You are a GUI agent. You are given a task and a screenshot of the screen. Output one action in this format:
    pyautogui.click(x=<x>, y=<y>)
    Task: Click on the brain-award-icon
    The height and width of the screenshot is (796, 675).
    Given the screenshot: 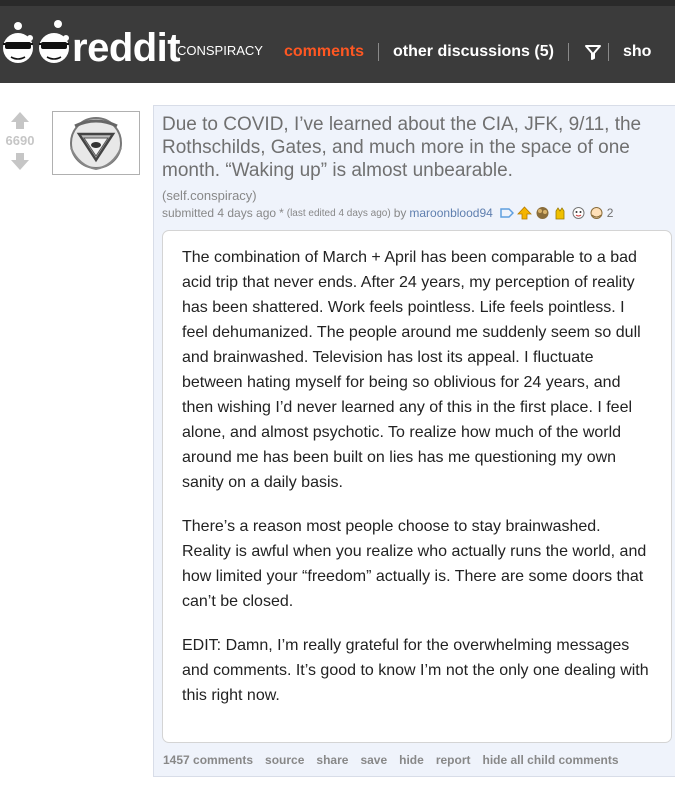 What is the action you would take?
    pyautogui.click(x=542, y=213)
    